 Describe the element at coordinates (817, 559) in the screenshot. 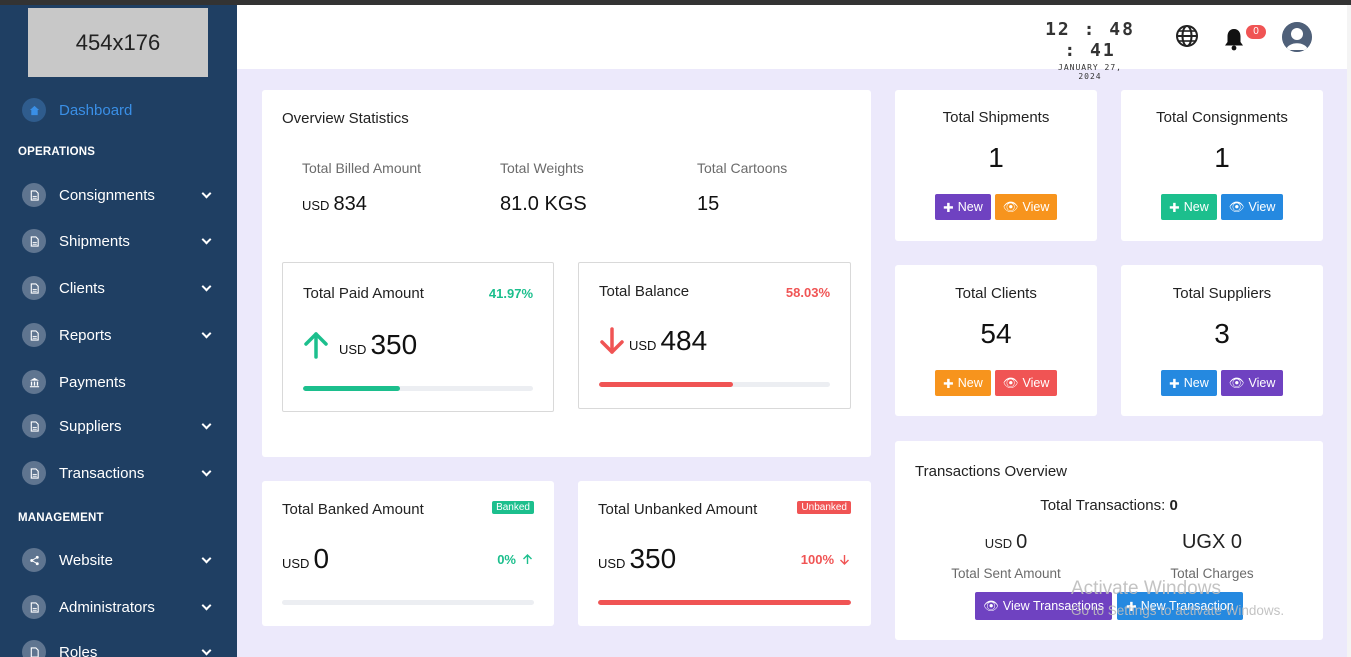

I see `unbanked-percent: 100%` at that location.